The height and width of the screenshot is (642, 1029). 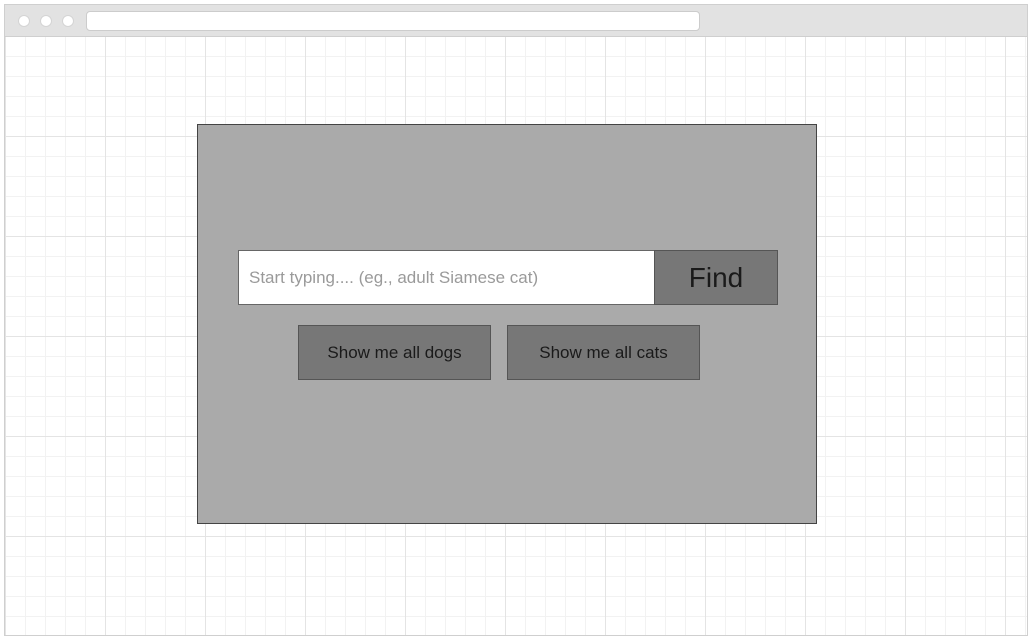 I want to click on address-bar, so click(x=393, y=21).